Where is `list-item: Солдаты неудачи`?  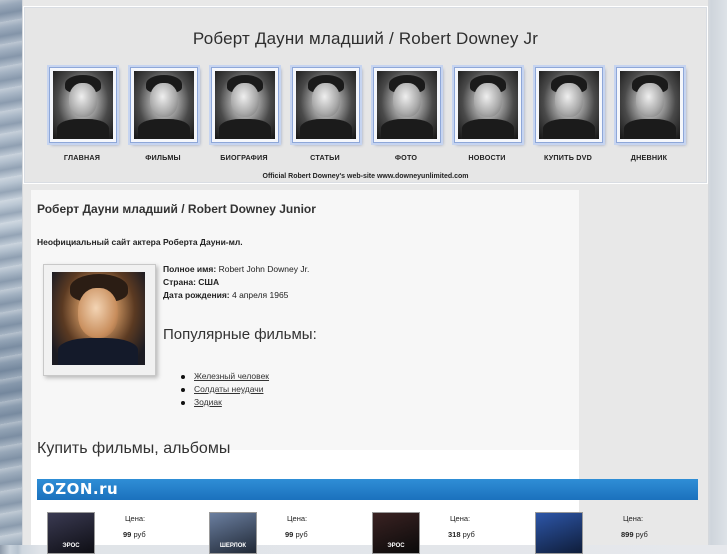 list-item: Солдаты неудачи is located at coordinates (222, 389).